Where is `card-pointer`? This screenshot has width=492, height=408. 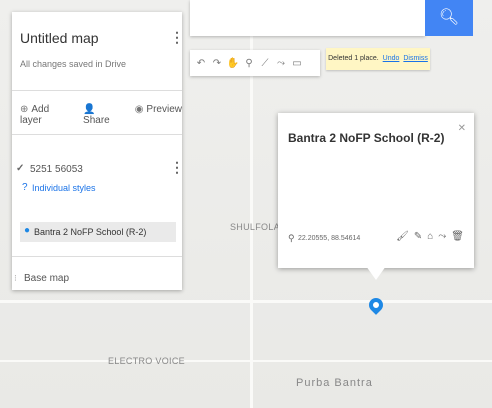 card-pointer is located at coordinates (376, 273).